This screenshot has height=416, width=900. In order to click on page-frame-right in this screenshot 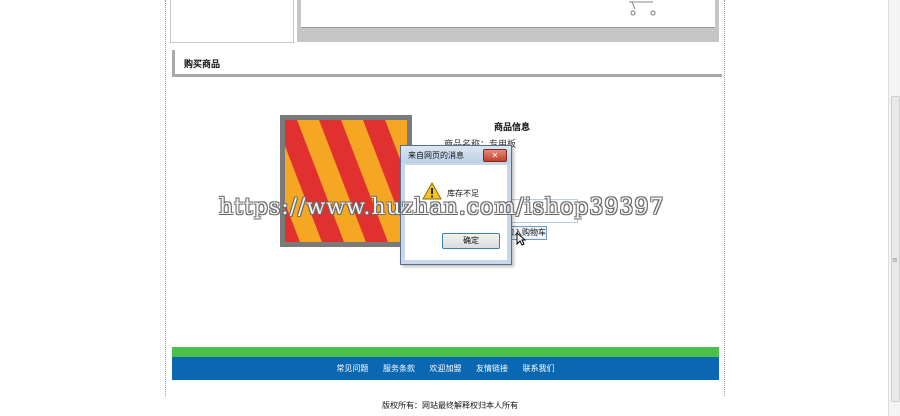, I will do `click(724, 198)`.